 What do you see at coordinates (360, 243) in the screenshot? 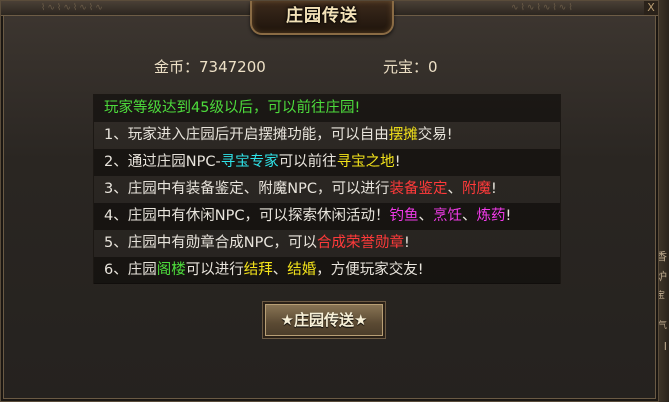
I see `rule-segment: 合成荣誉勋章` at bounding box center [360, 243].